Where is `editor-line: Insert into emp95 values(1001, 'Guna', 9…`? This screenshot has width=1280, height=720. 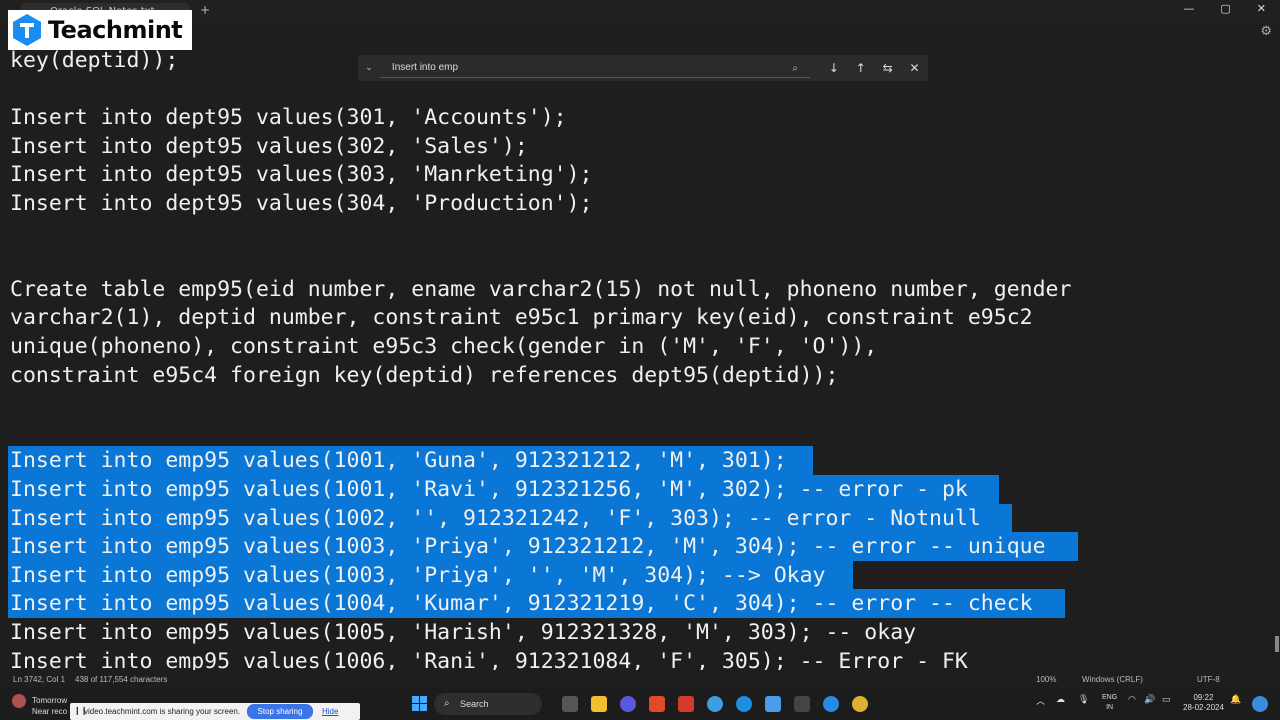 editor-line: Insert into emp95 values(1001, 'Guna', 9… is located at coordinates (398, 460).